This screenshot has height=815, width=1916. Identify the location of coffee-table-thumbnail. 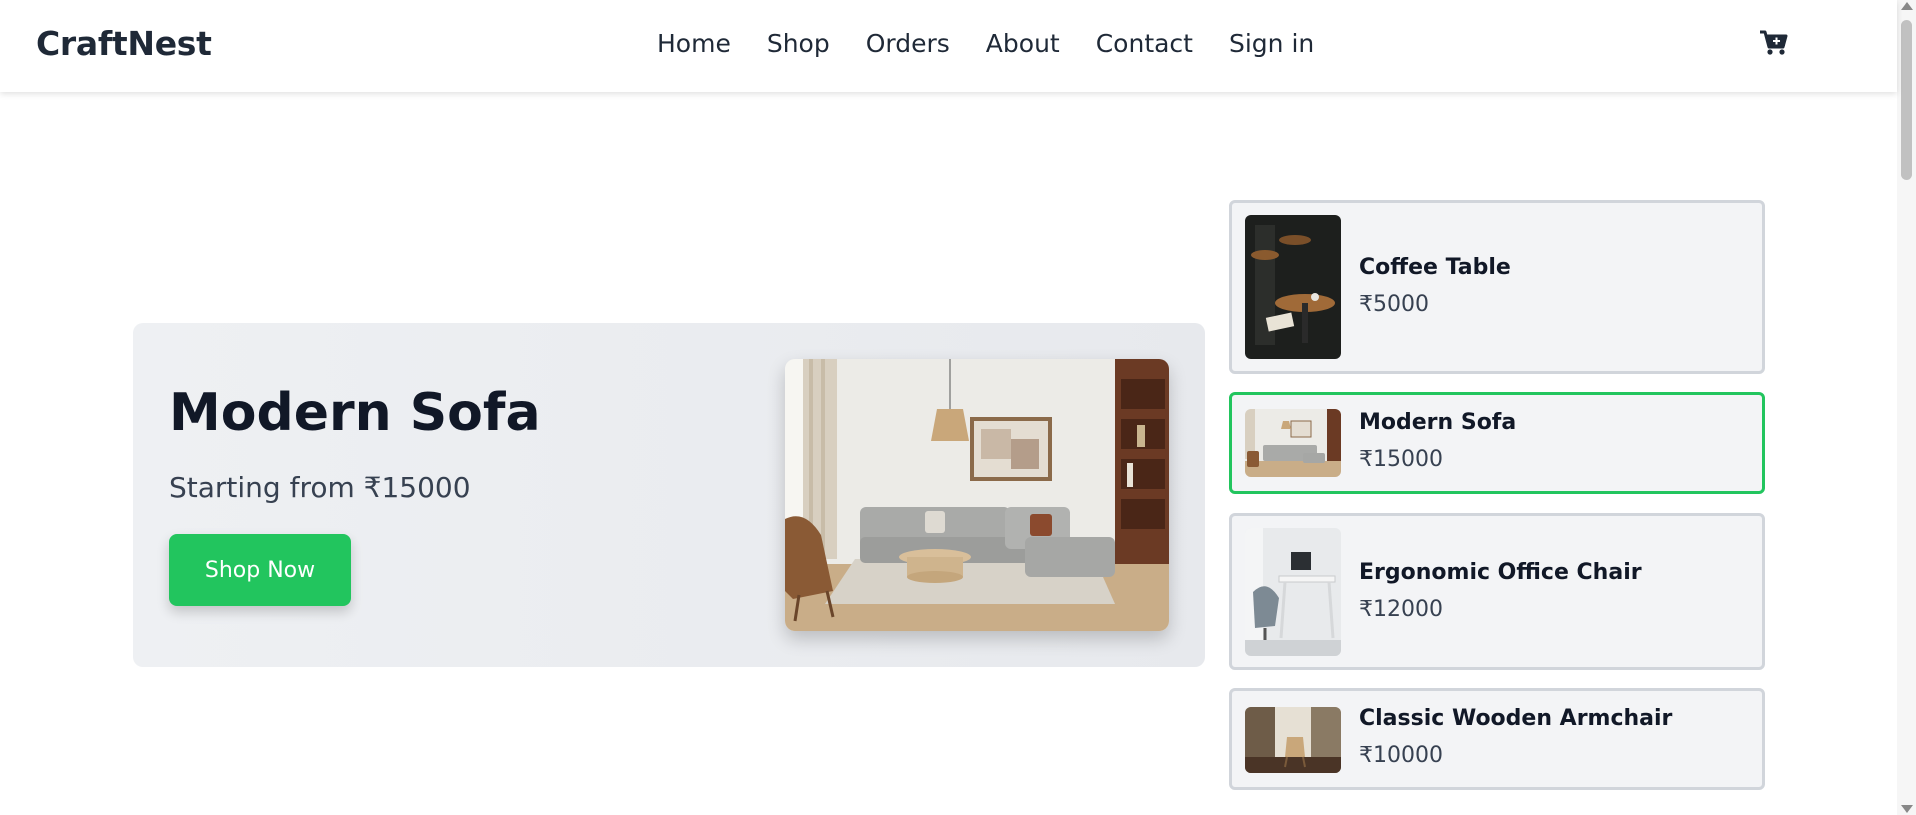
(1293, 287).